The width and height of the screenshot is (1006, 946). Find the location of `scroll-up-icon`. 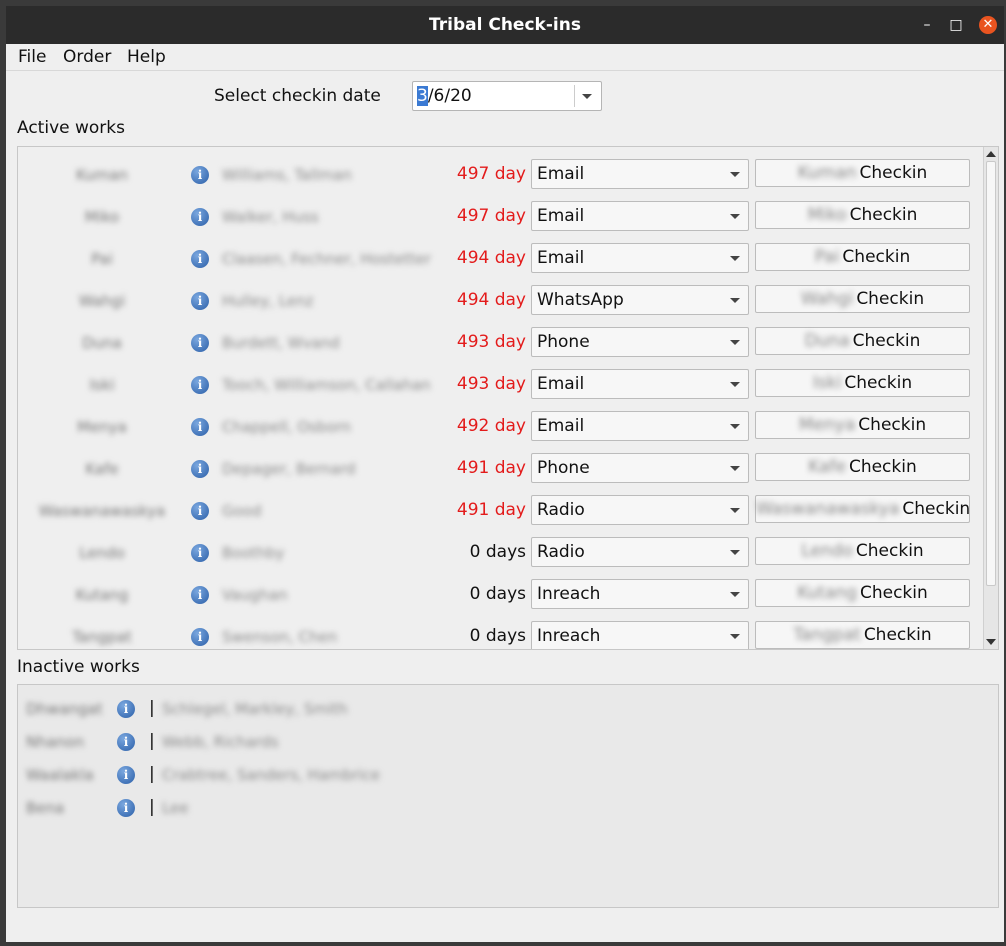

scroll-up-icon is located at coordinates (991, 154).